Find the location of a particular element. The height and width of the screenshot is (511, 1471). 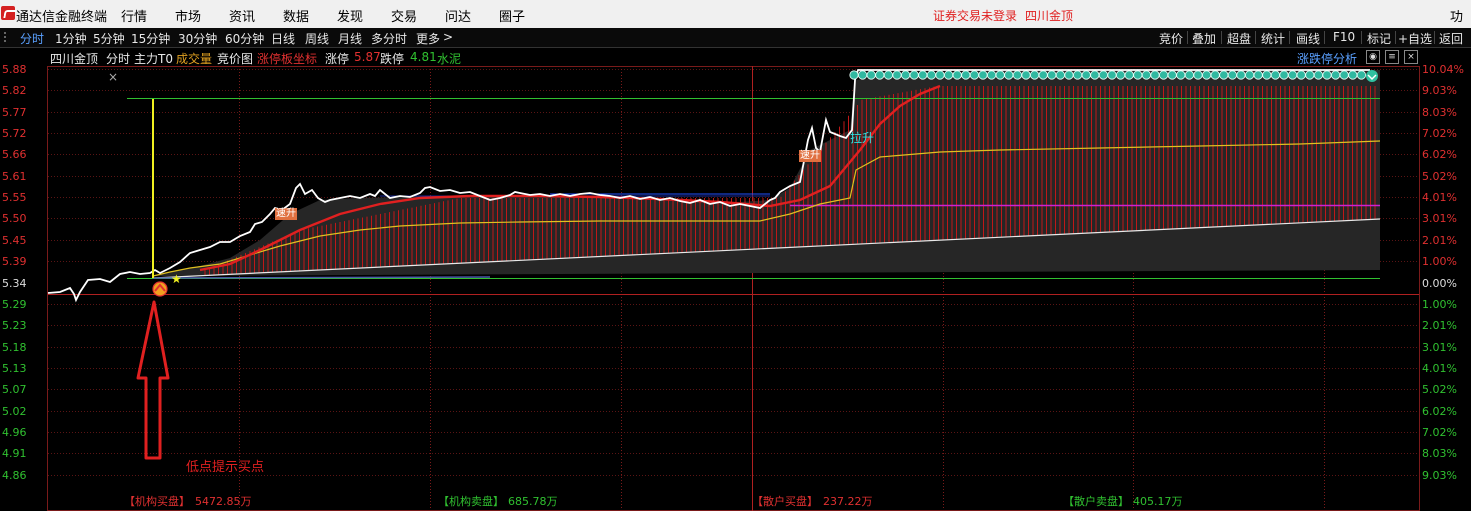

tab-weekly: 周线 is located at coordinates (317, 38).